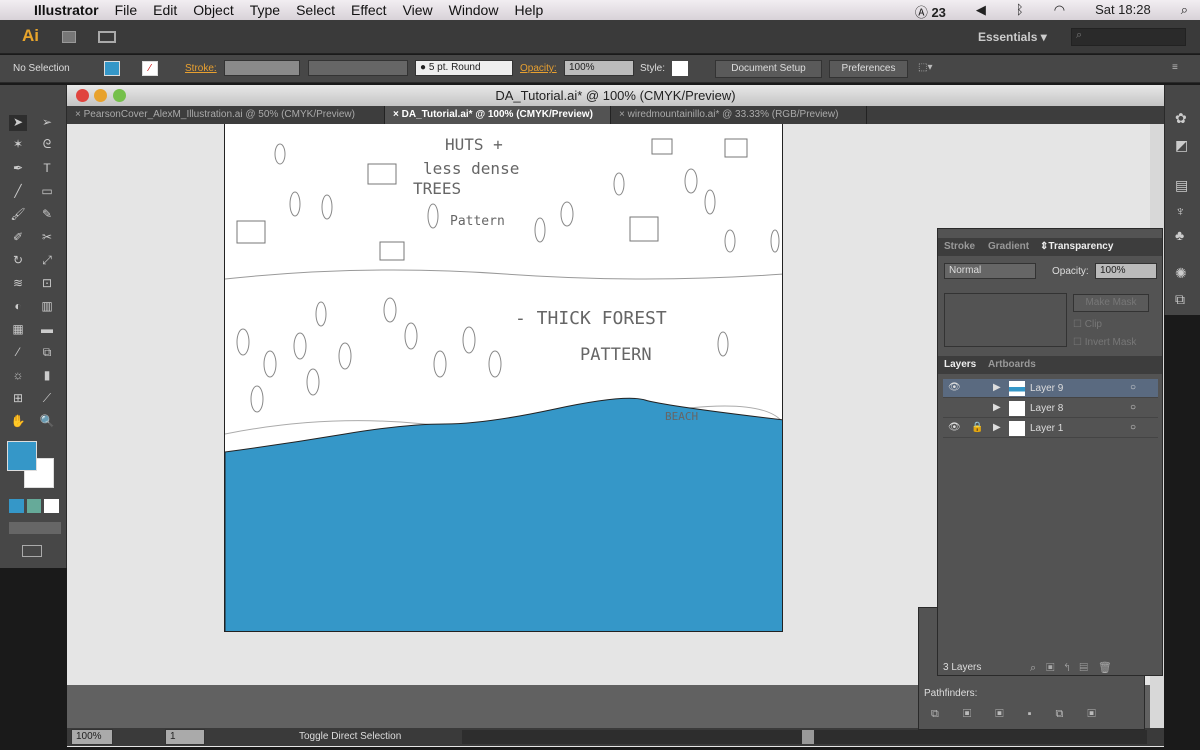 The height and width of the screenshot is (750, 1200). Describe the element at coordinates (34, 506) in the screenshot. I see `color-mode-buttons` at that location.